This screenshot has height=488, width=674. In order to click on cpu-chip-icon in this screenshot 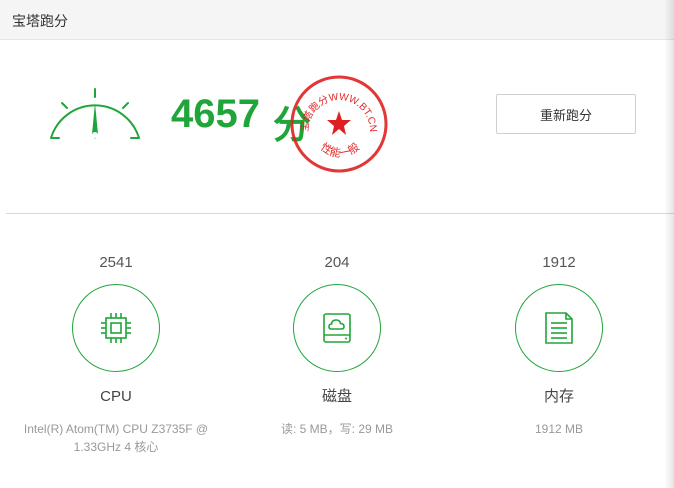, I will do `click(116, 328)`.